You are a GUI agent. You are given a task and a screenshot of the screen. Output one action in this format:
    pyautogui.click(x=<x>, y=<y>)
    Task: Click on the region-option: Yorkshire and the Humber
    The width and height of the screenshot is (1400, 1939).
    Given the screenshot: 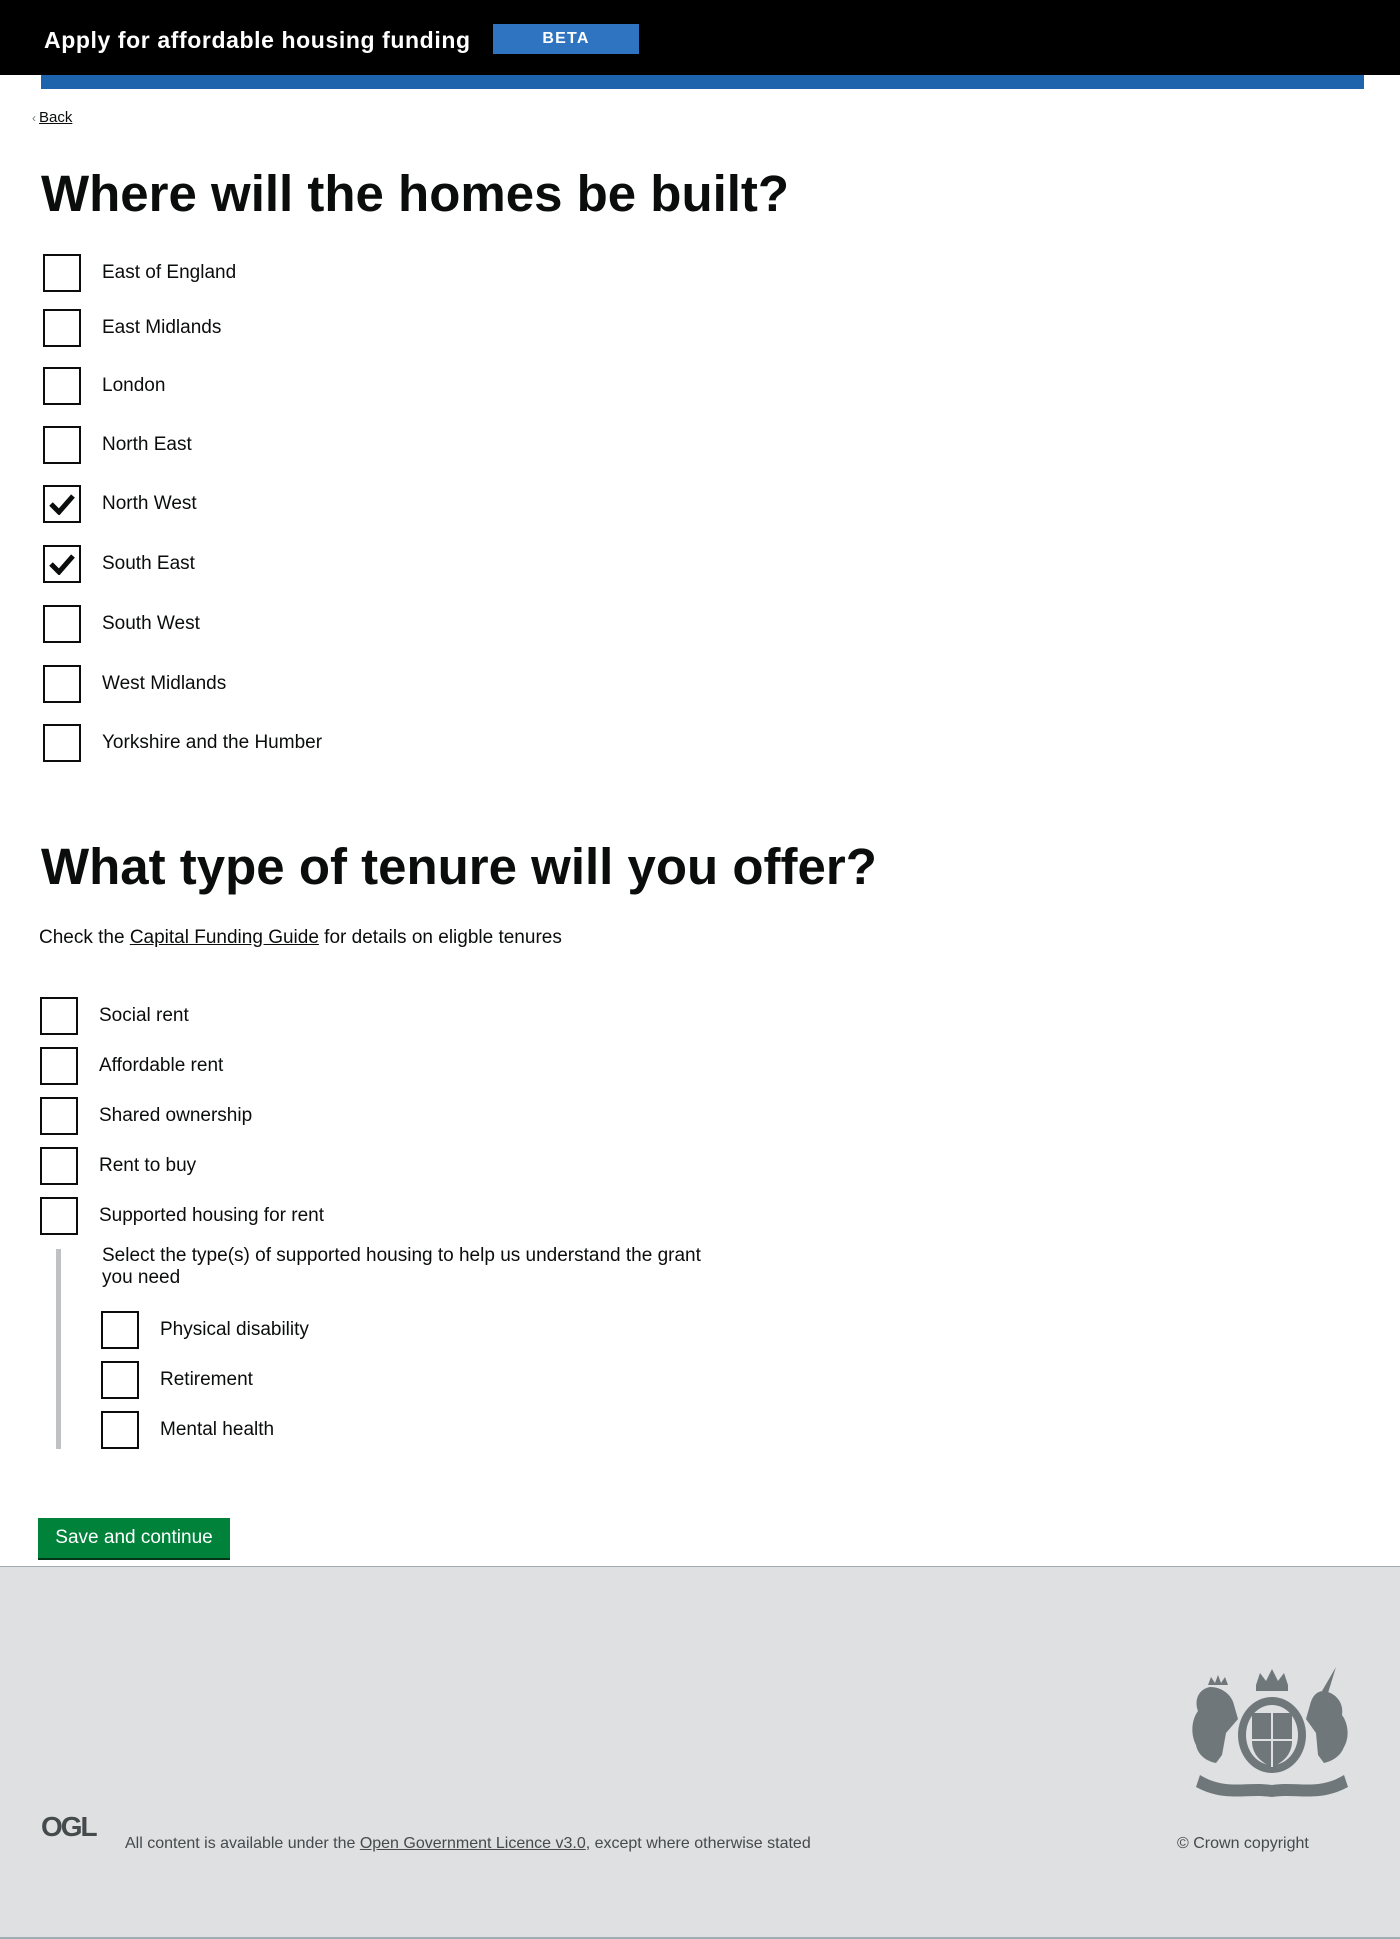 What is the action you would take?
    pyautogui.click(x=182, y=743)
    